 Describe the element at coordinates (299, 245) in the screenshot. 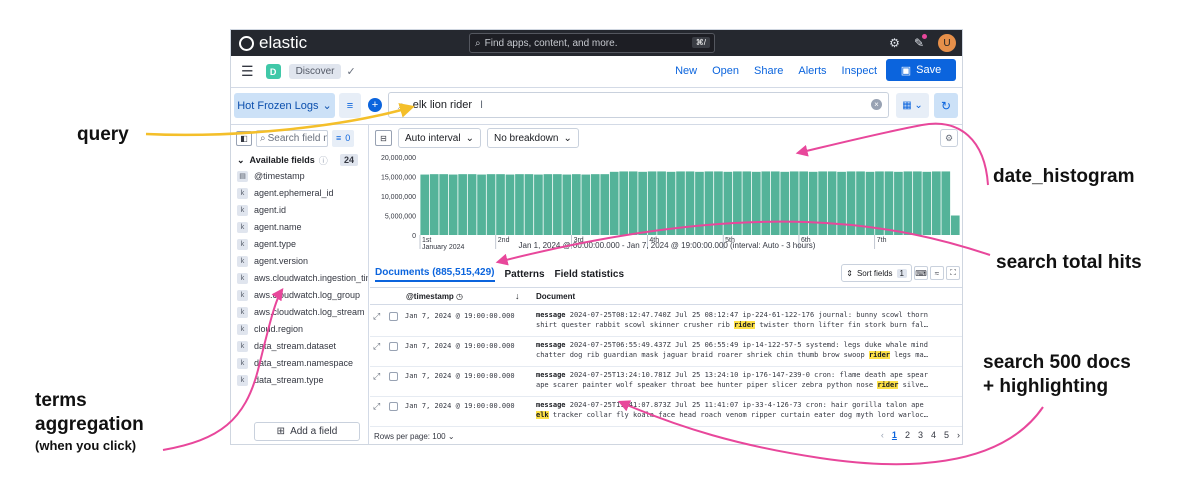

I see `field-item: k agent.type` at that location.